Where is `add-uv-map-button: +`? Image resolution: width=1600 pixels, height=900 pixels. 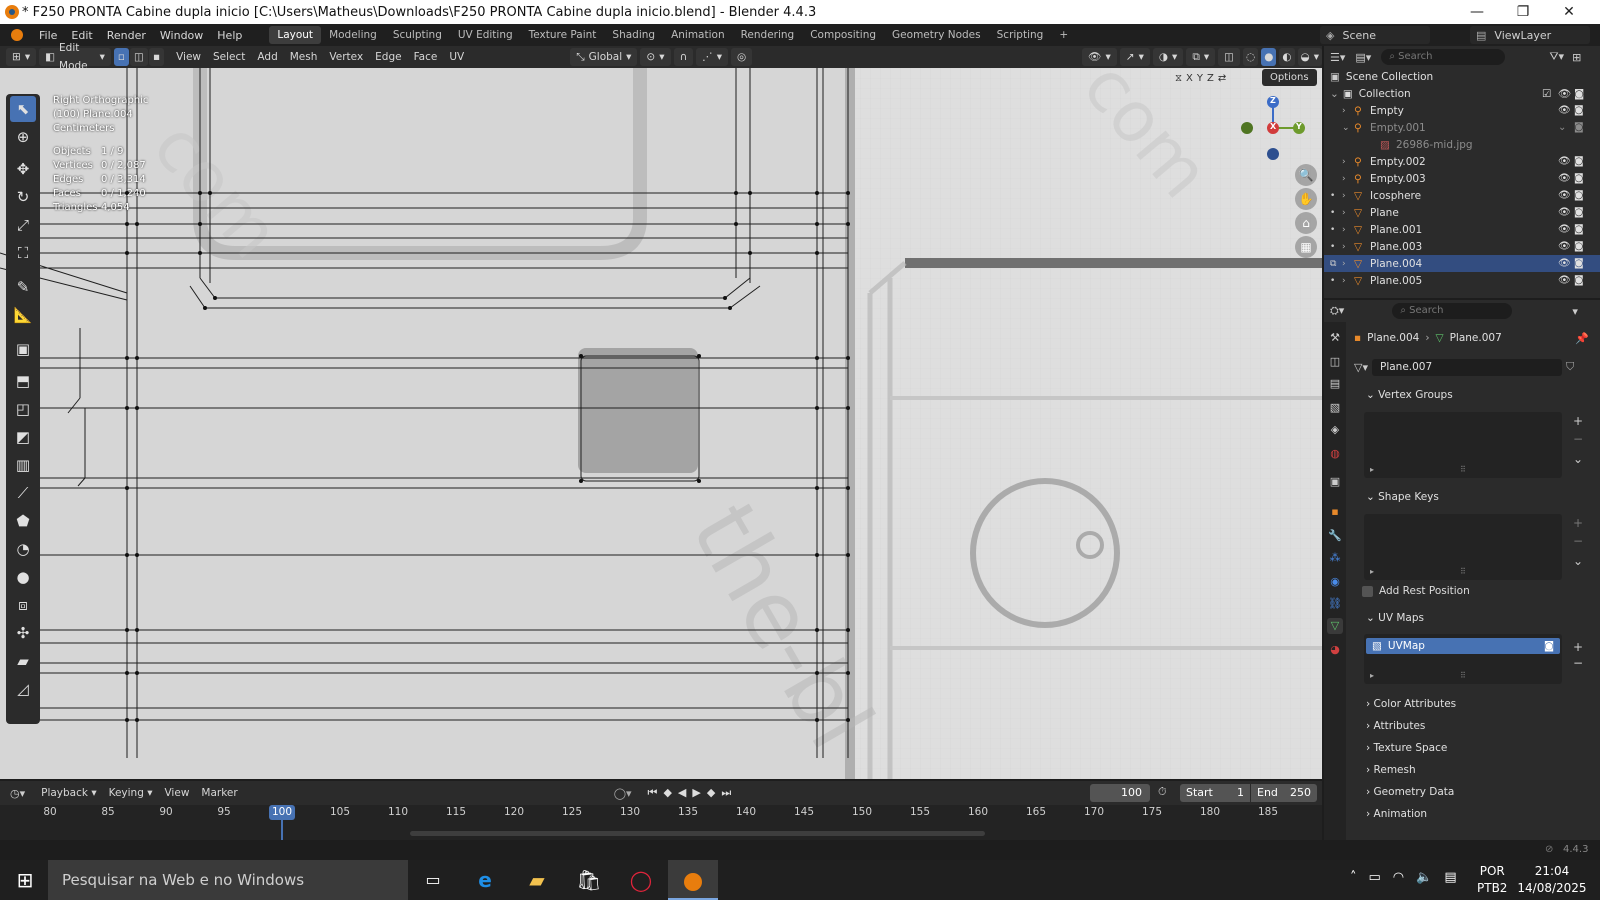 add-uv-map-button: + is located at coordinates (1578, 647).